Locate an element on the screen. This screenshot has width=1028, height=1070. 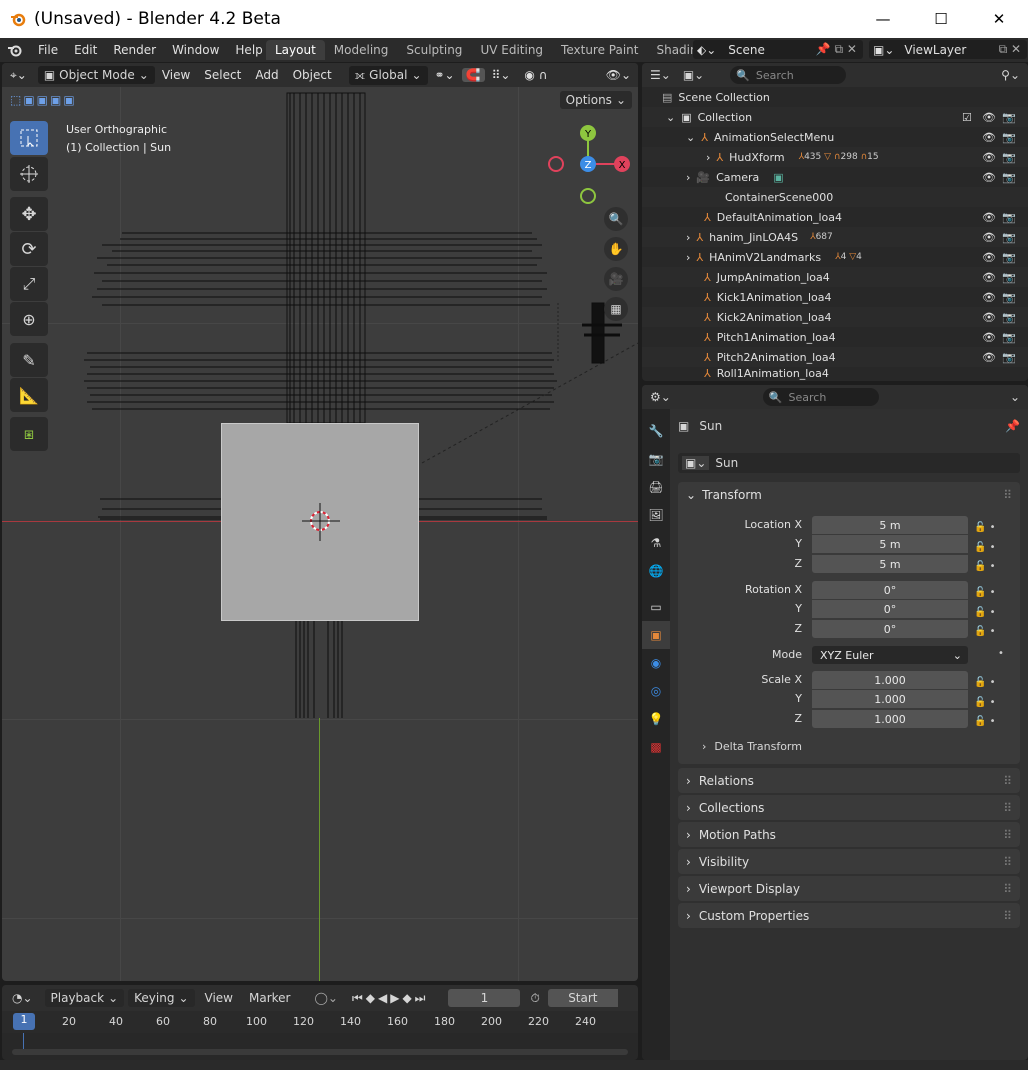
select-box-tool-icon is located at coordinates (29, 138).